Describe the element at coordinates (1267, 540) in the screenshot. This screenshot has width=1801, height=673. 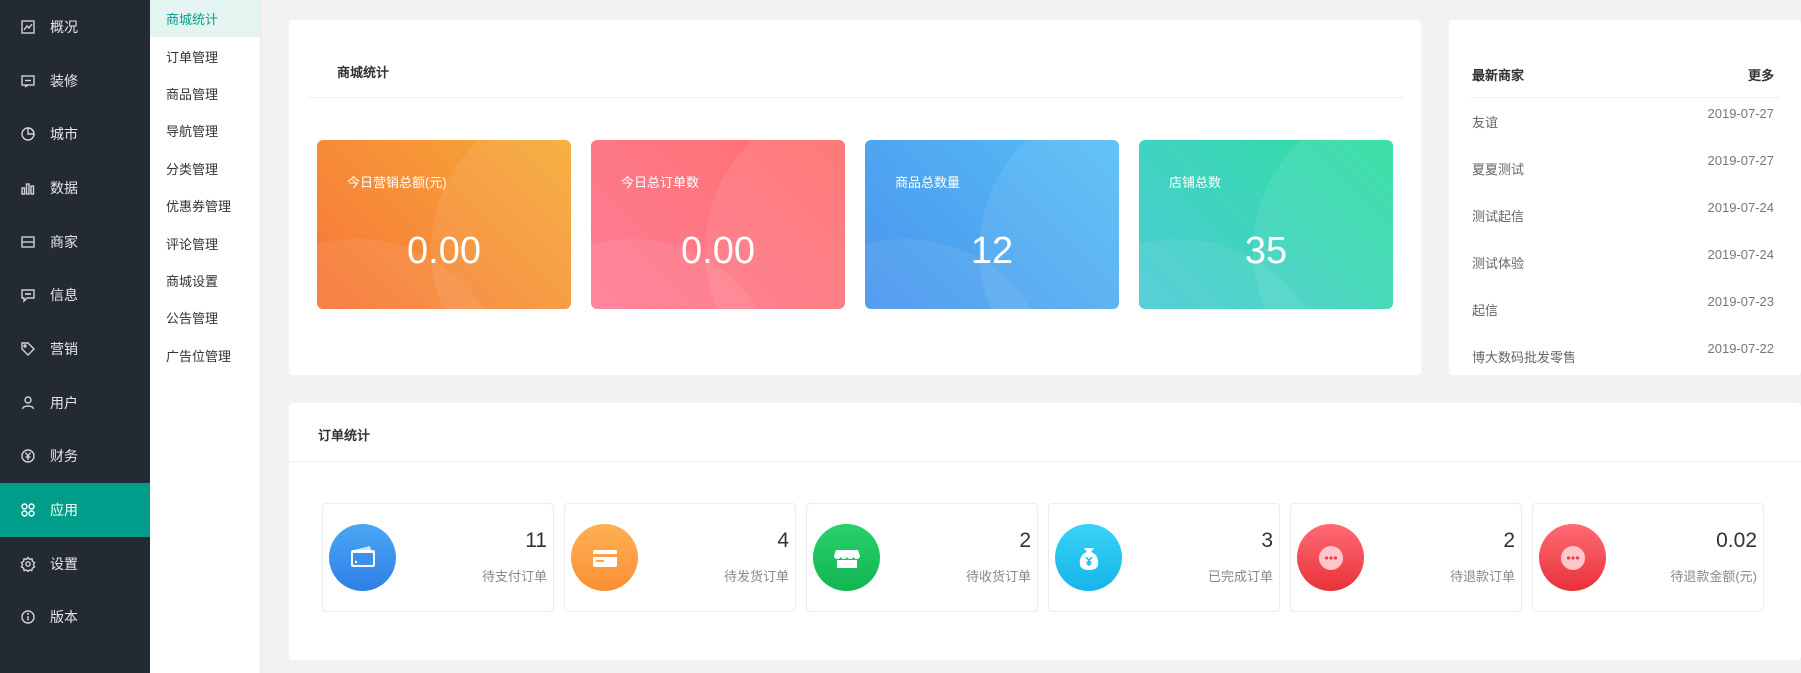
I see `order-count: 3` at that location.